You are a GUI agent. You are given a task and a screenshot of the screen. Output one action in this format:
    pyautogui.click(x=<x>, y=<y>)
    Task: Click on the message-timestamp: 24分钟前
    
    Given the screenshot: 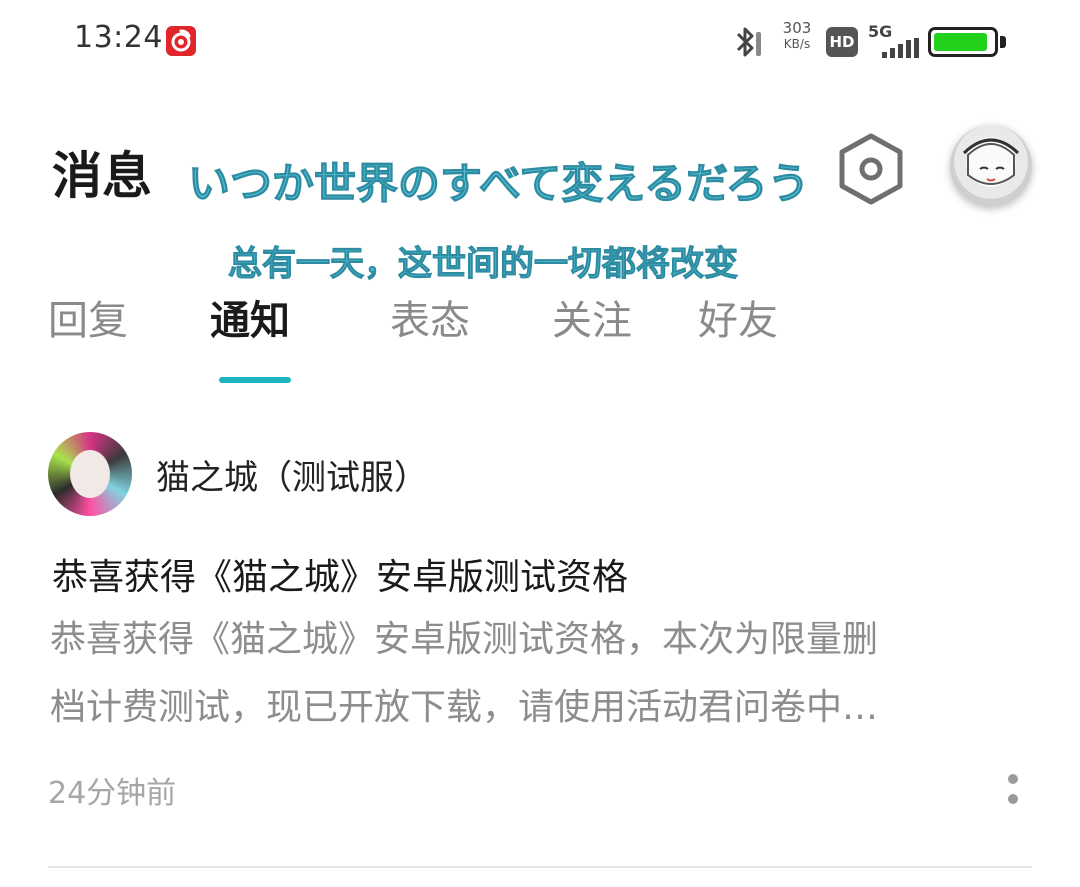 What is the action you would take?
    pyautogui.click(x=112, y=793)
    